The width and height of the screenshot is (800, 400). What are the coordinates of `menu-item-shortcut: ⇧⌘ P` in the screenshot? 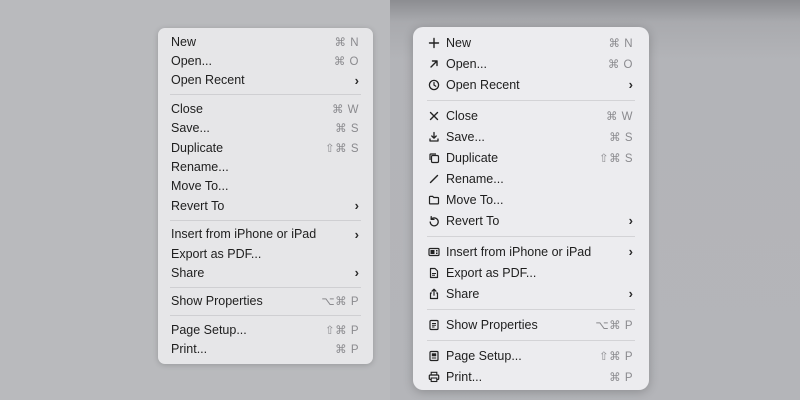 It's located at (341, 330).